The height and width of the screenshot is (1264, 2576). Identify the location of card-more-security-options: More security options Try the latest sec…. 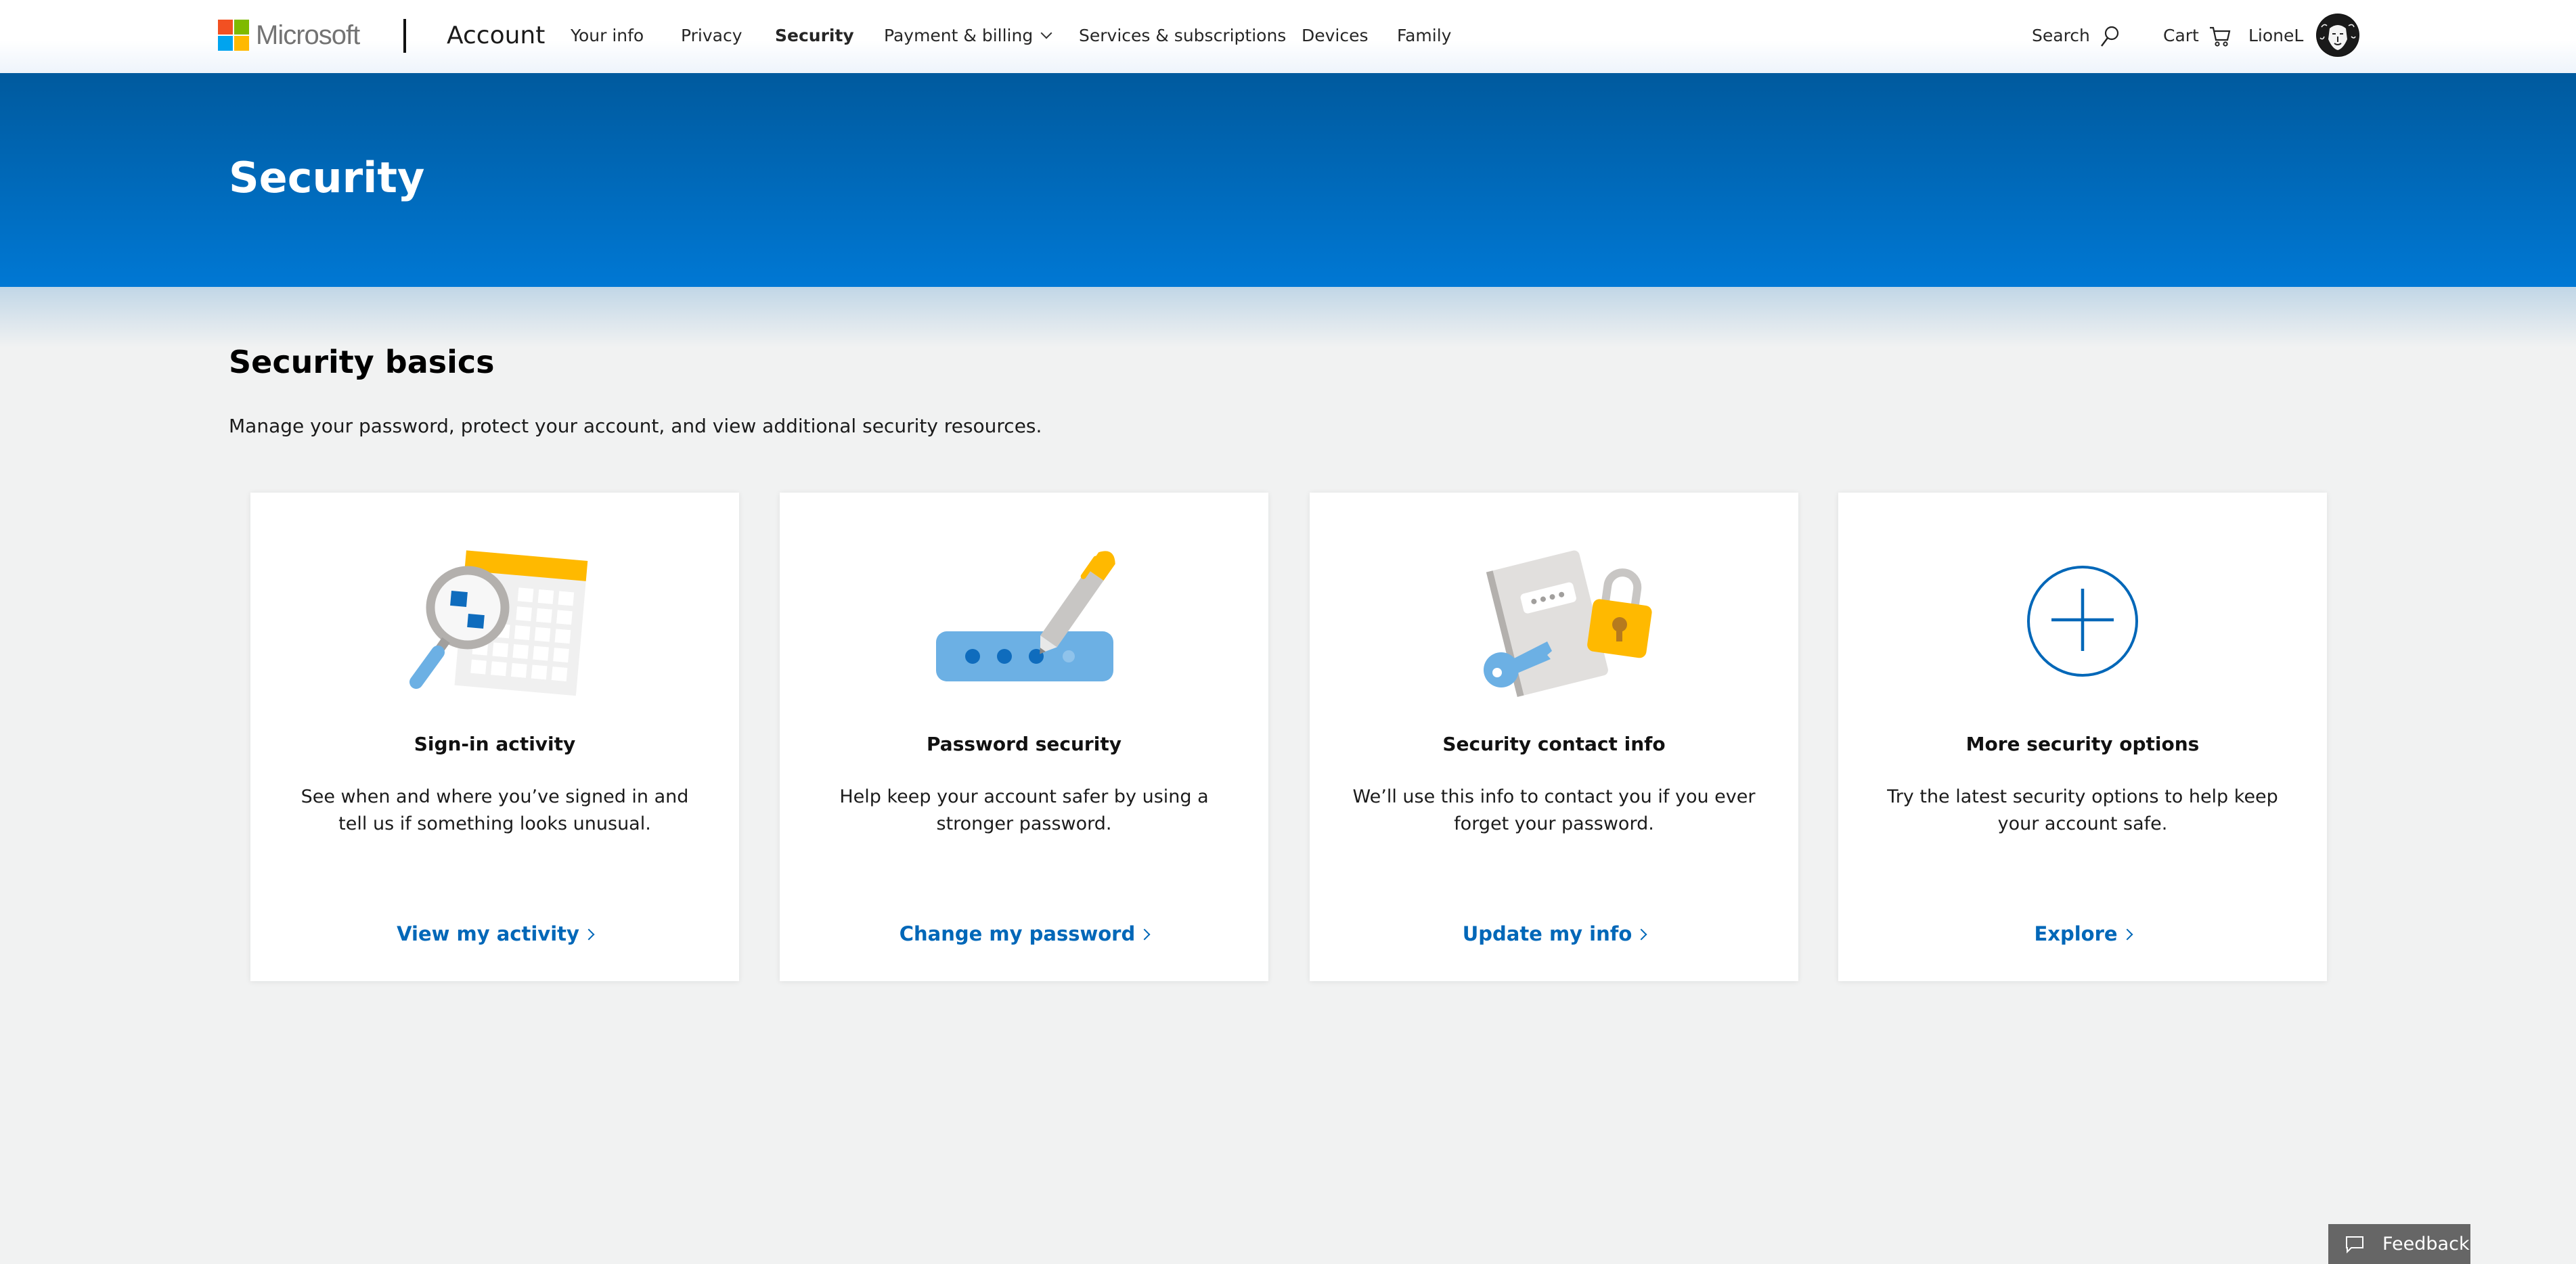
(2082, 737).